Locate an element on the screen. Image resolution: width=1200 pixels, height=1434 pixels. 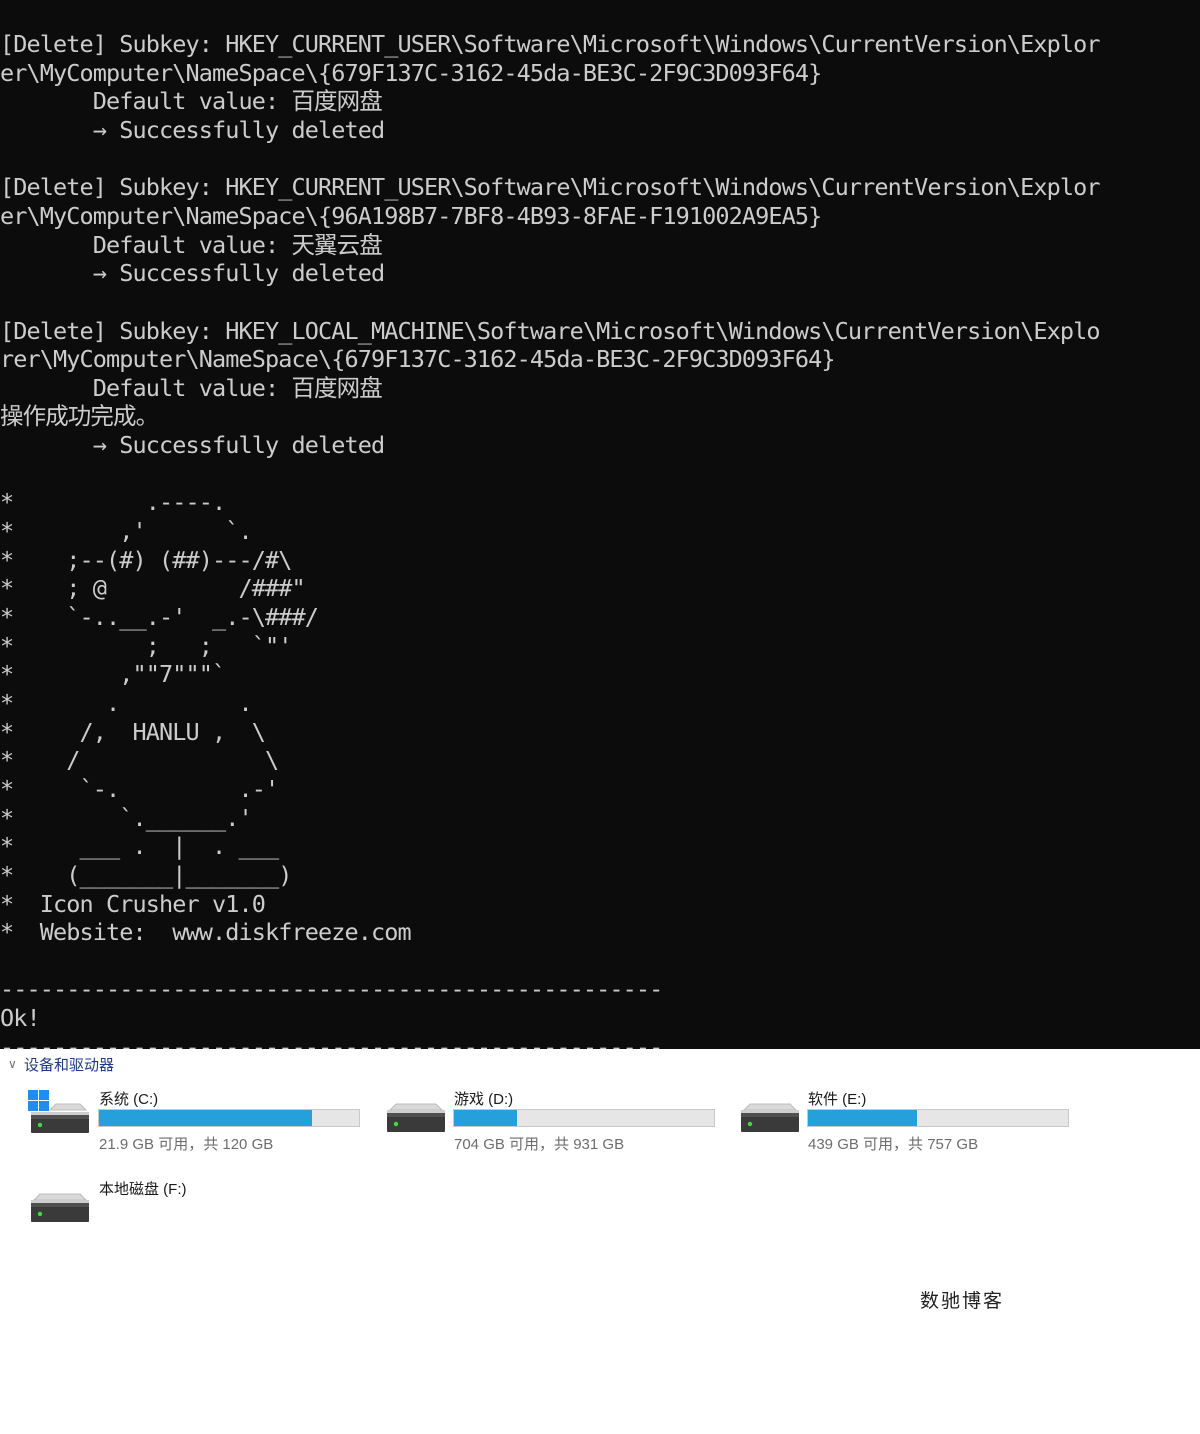
console-line: Default value: 天翼云盘 is located at coordinates (191, 244).